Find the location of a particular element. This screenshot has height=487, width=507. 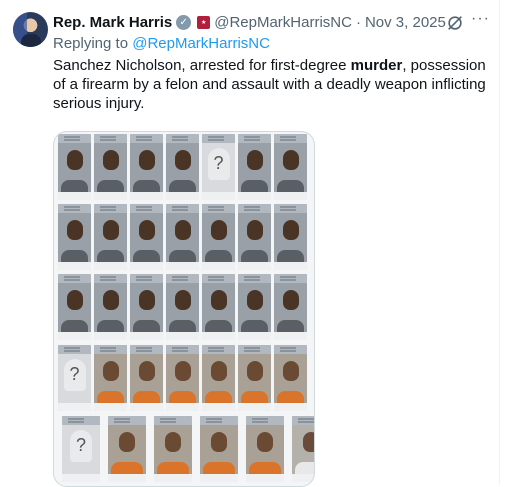

more-icon: ··· is located at coordinates (480, 19).